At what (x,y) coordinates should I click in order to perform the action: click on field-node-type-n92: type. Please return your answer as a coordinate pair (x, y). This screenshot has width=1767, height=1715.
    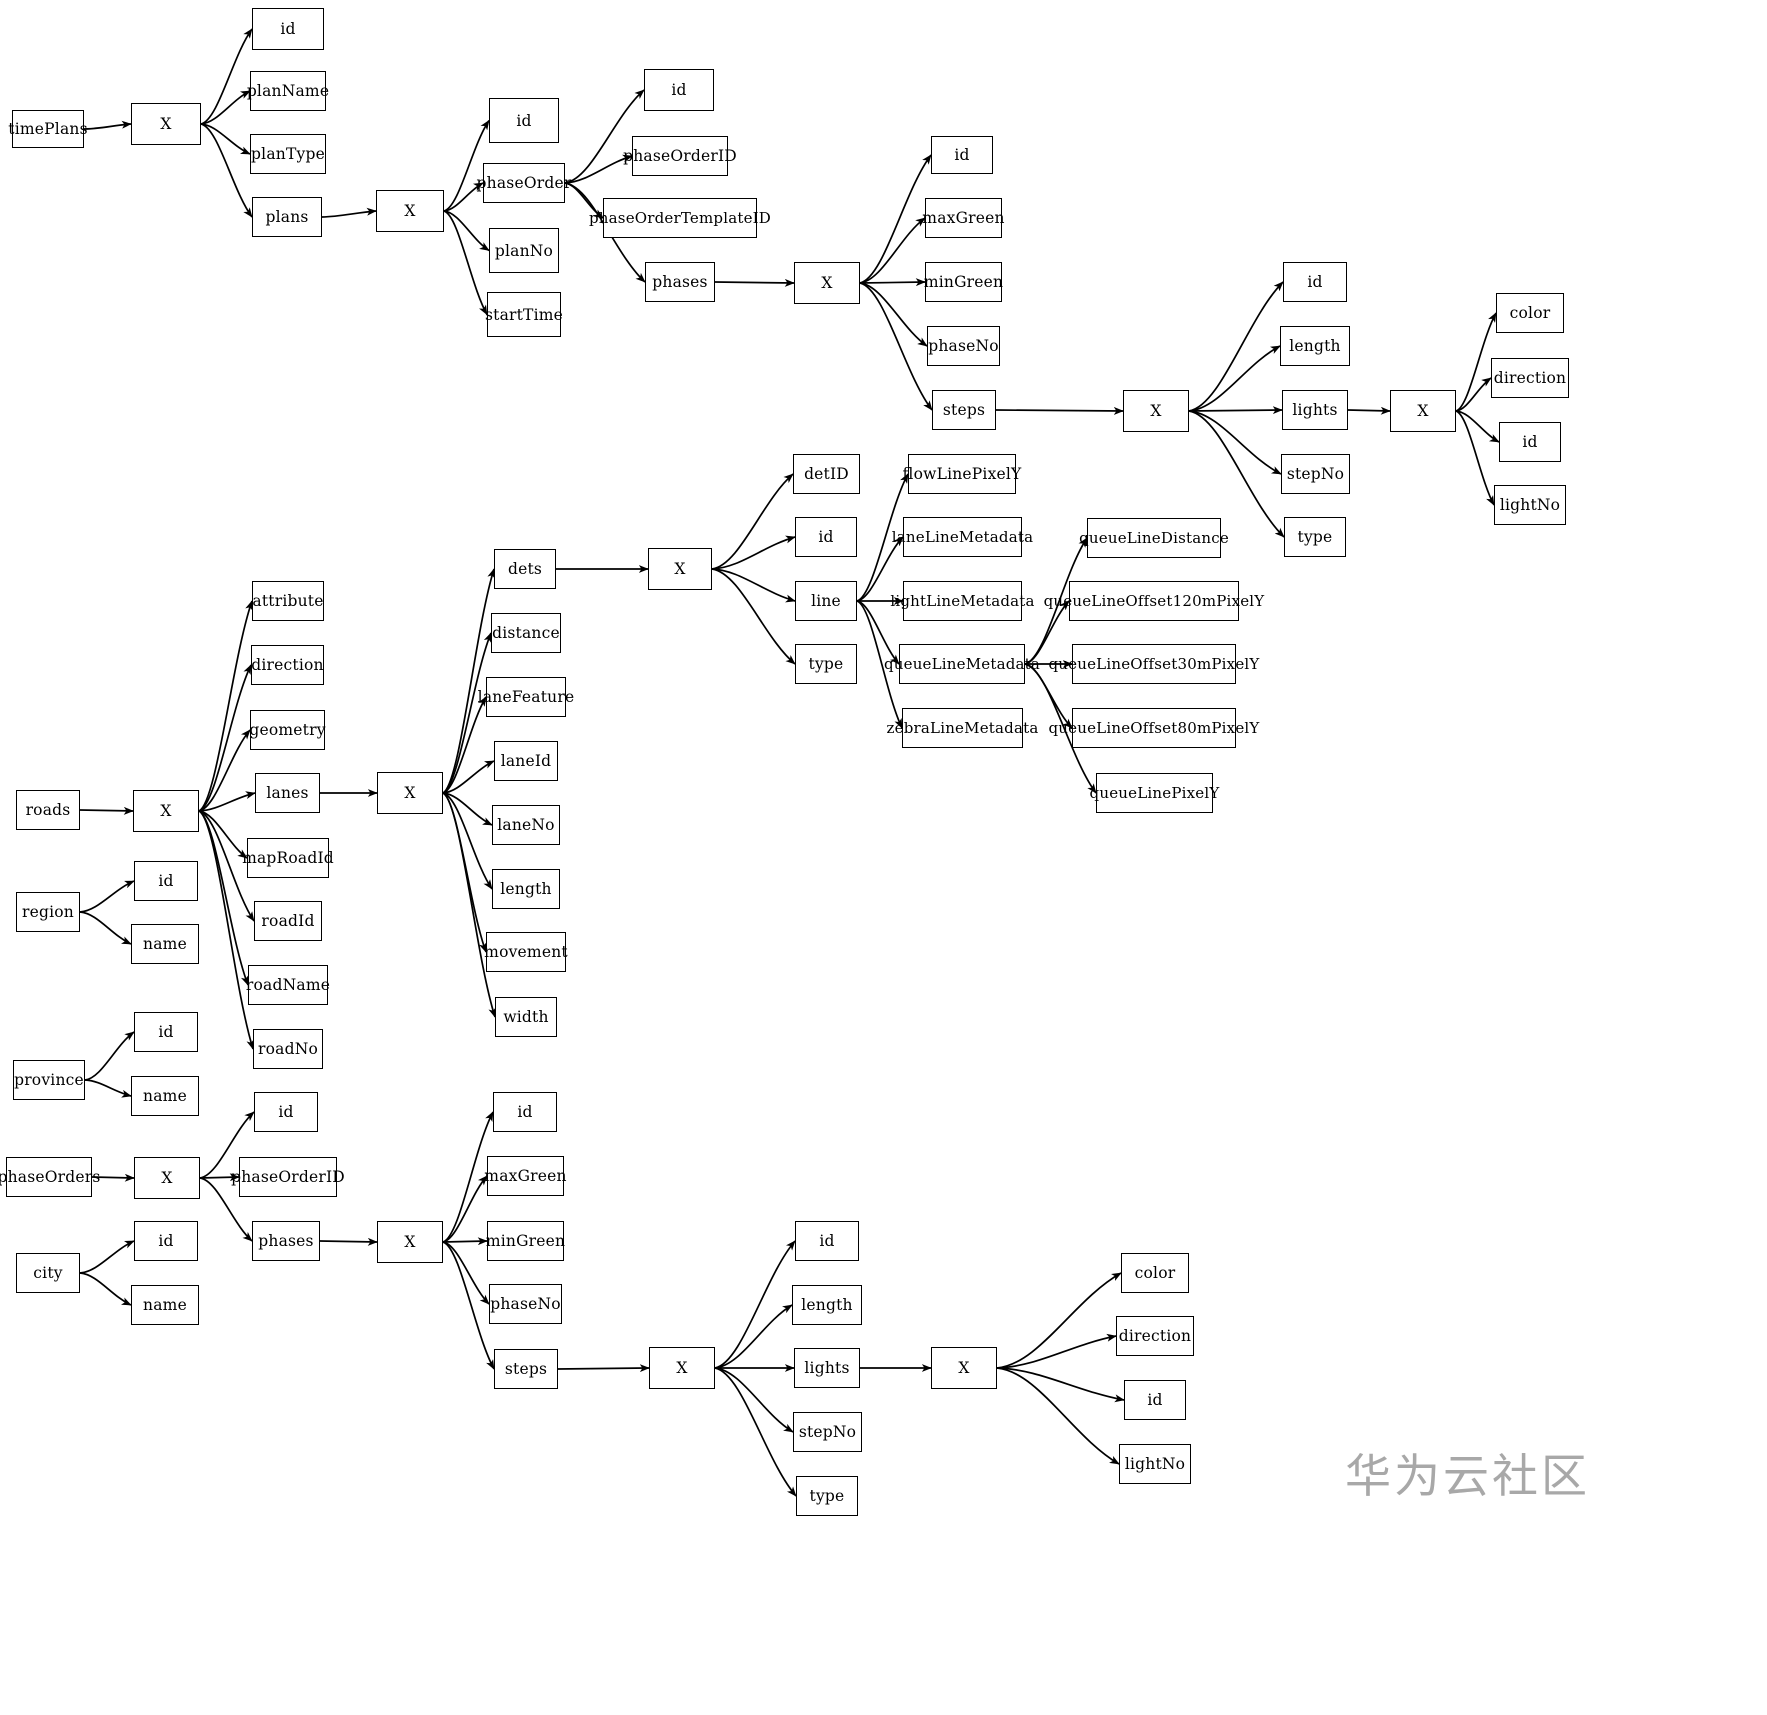
    Looking at the image, I should click on (827, 1496).